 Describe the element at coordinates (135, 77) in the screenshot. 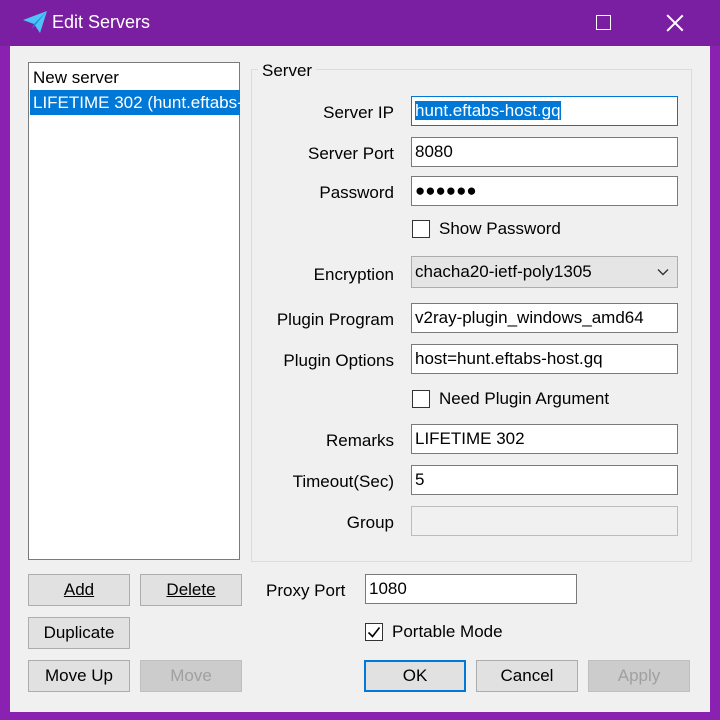

I see `list-item: New server` at that location.